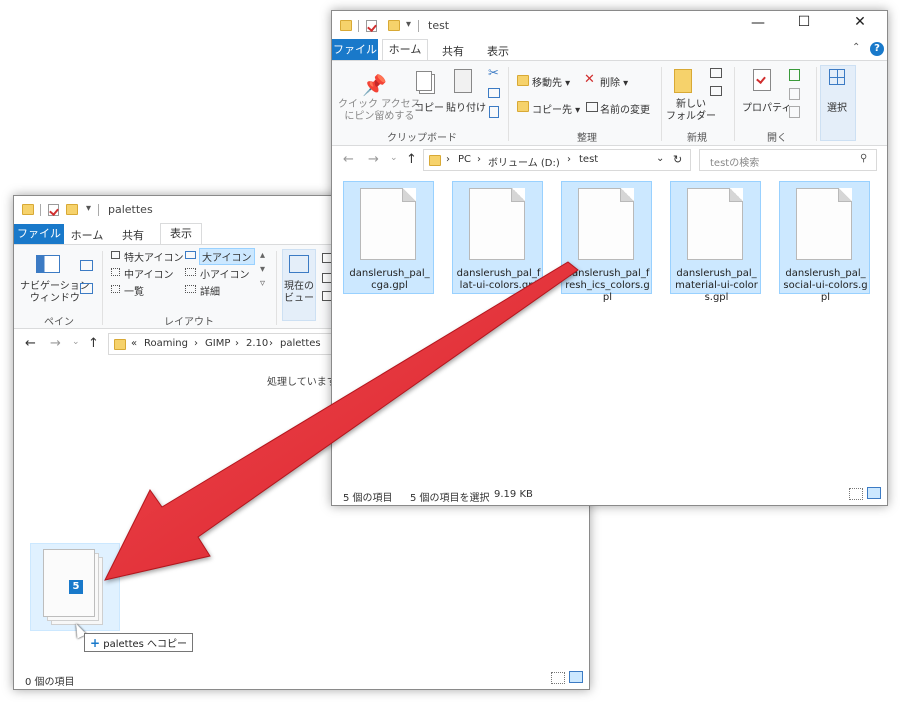  Describe the element at coordinates (677, 159) in the screenshot. I see `refresh-icon: ↻` at that location.